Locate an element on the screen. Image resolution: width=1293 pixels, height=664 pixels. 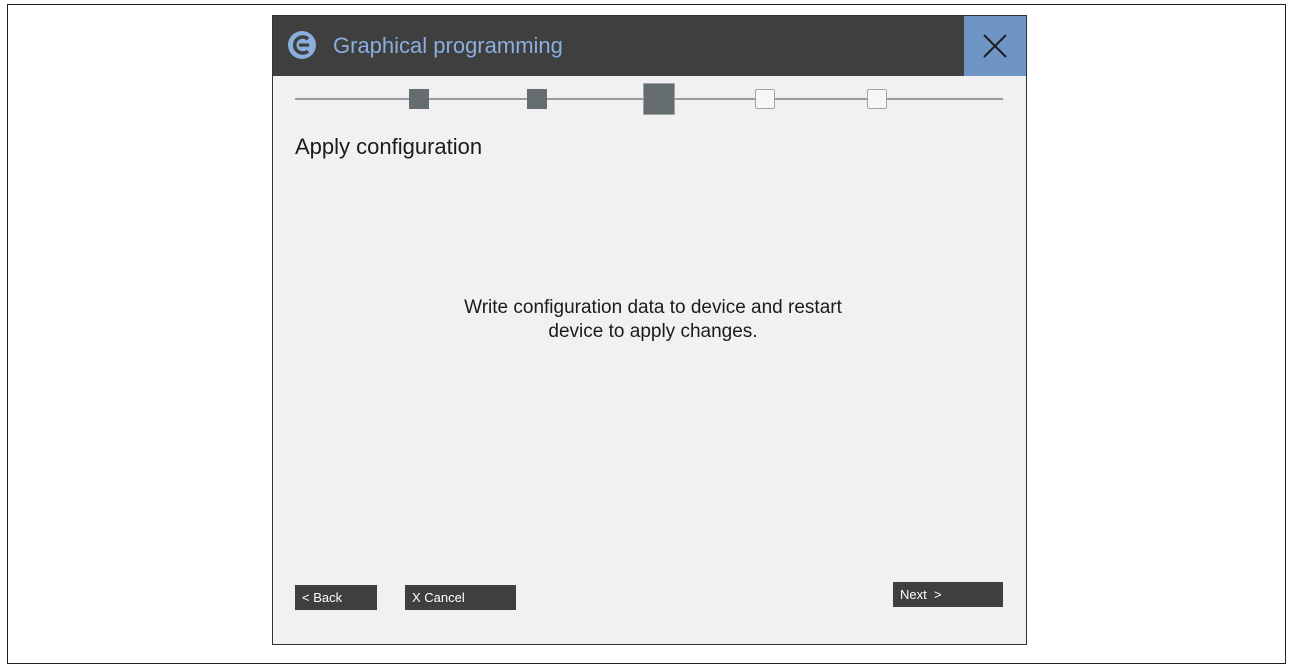
close-icon is located at coordinates (995, 46).